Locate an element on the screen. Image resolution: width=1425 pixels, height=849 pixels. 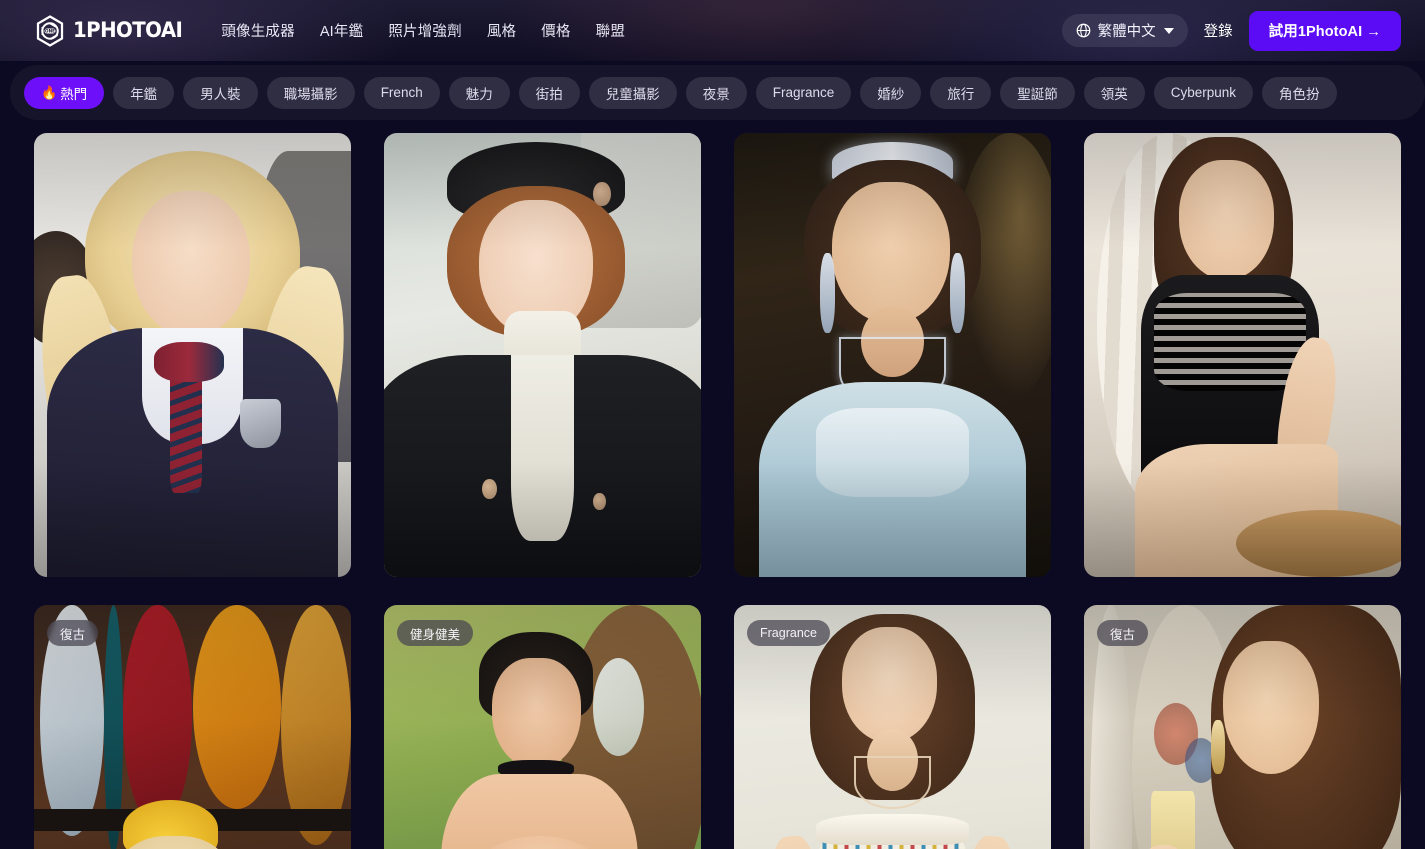
main-nav: 頭像生成器 AI年鑑 照片增強劑 風格 價格 聯盟 is located at coordinates (423, 30).